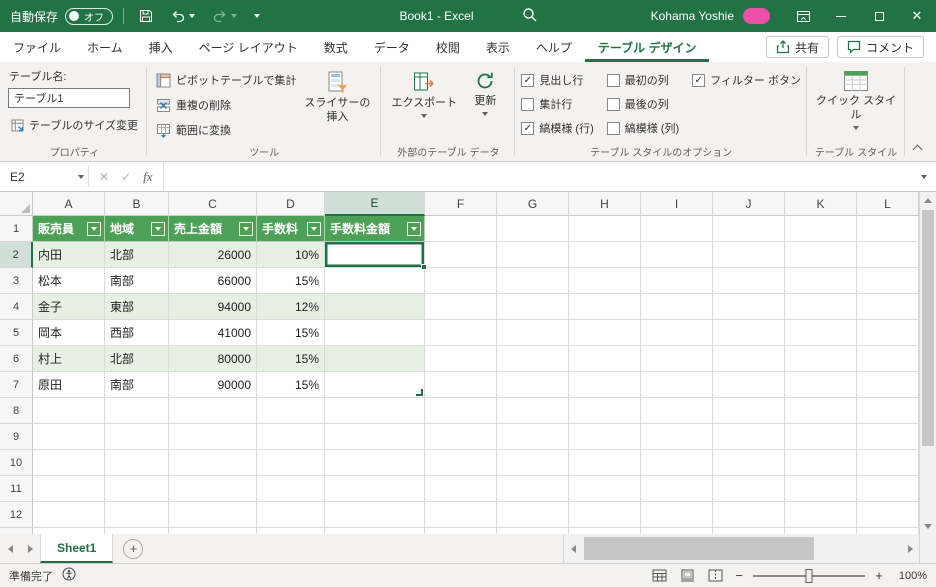 The width and height of the screenshot is (936, 587). What do you see at coordinates (533, 307) in the screenshot?
I see `cell-G4` at bounding box center [533, 307].